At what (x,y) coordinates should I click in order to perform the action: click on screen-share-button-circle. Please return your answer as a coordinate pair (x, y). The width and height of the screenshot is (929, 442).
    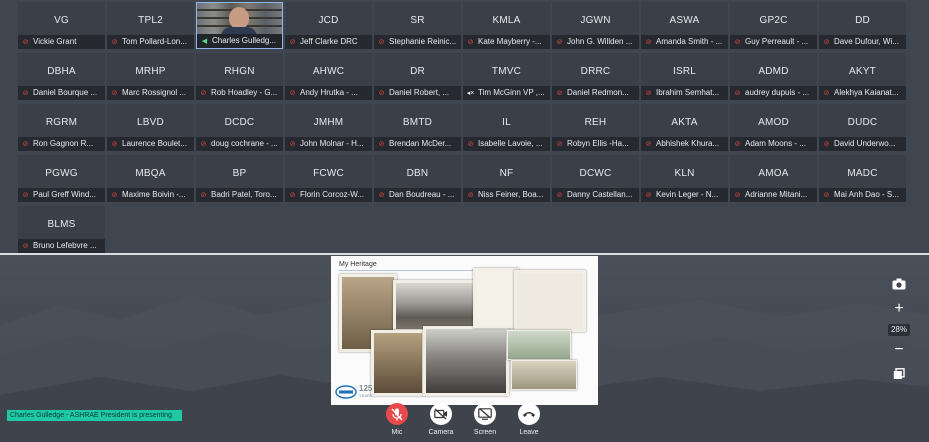
    Looking at the image, I should click on (485, 414).